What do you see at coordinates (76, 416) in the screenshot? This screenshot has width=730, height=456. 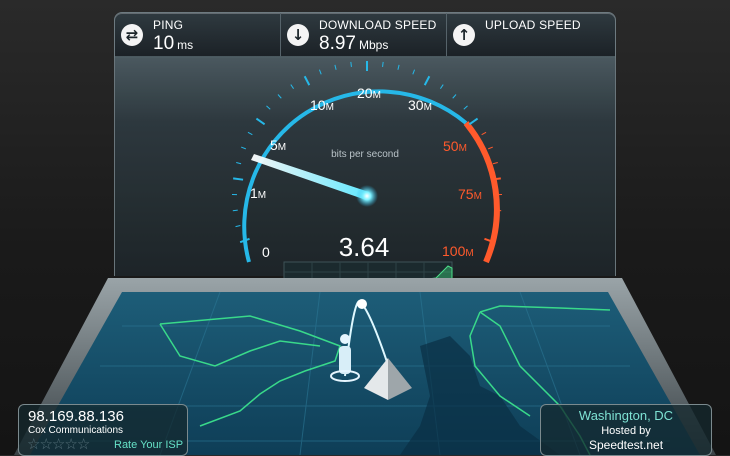 I see `client-ip: 98.169.88.136` at bounding box center [76, 416].